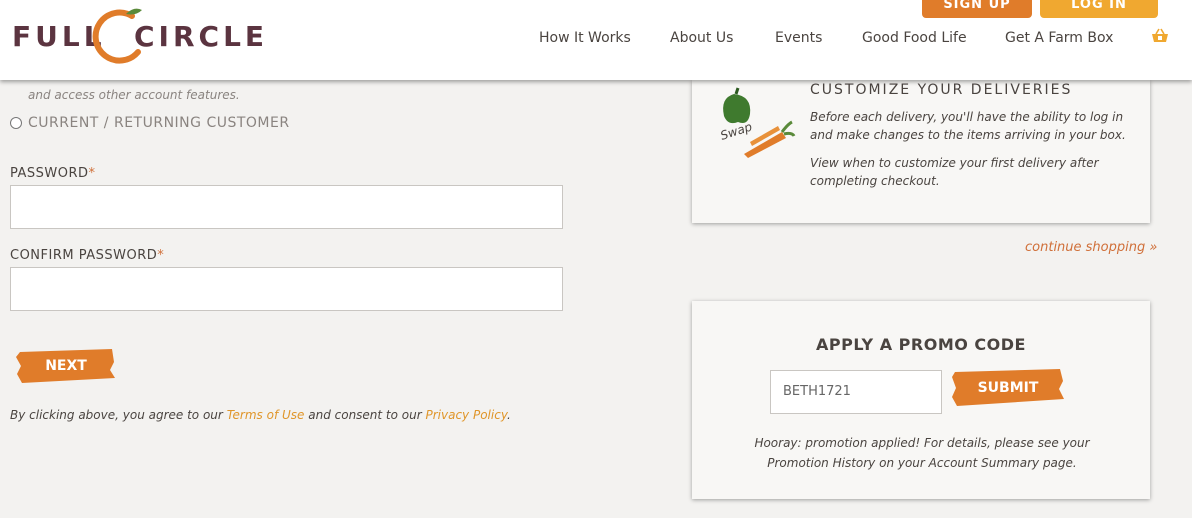 This screenshot has width=1192, height=518. I want to click on next-button-label: NEXT, so click(66, 366).